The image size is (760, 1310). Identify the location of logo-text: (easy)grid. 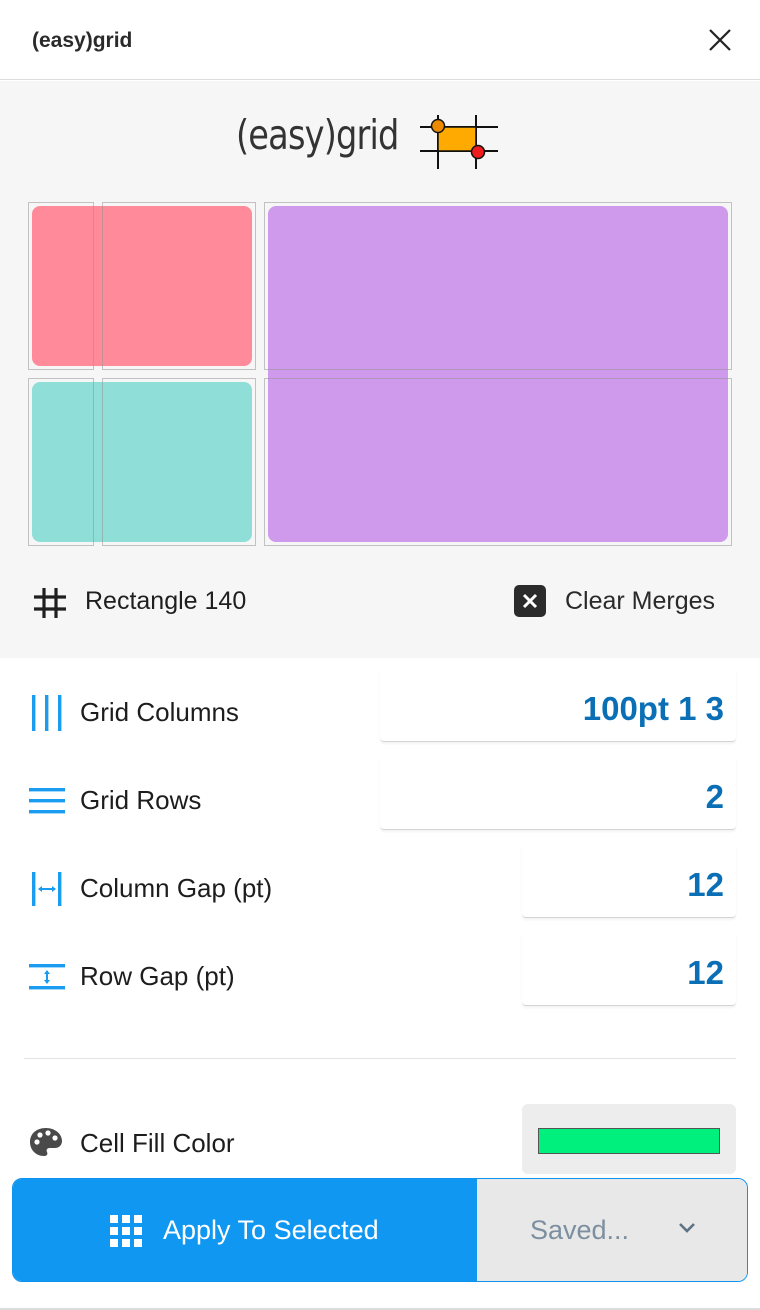
(317, 135).